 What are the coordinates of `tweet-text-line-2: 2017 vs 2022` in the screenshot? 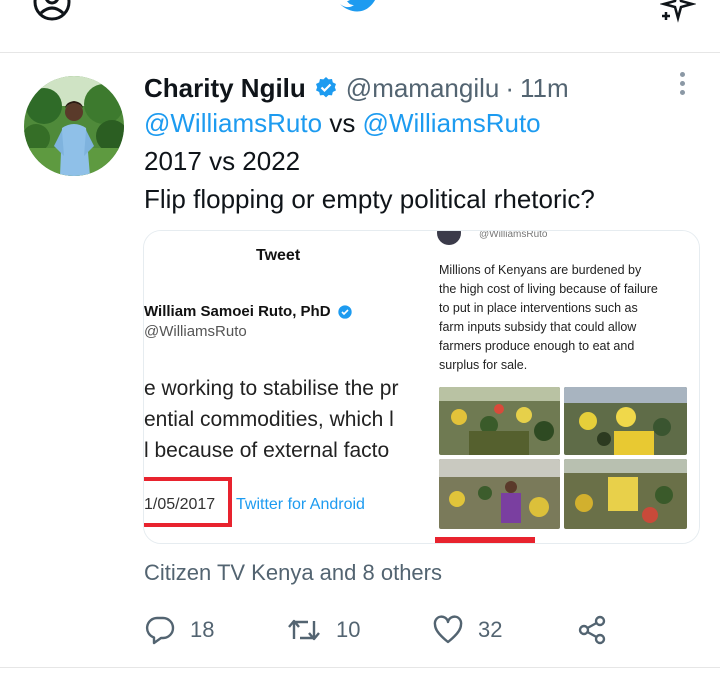 It's located at (222, 161).